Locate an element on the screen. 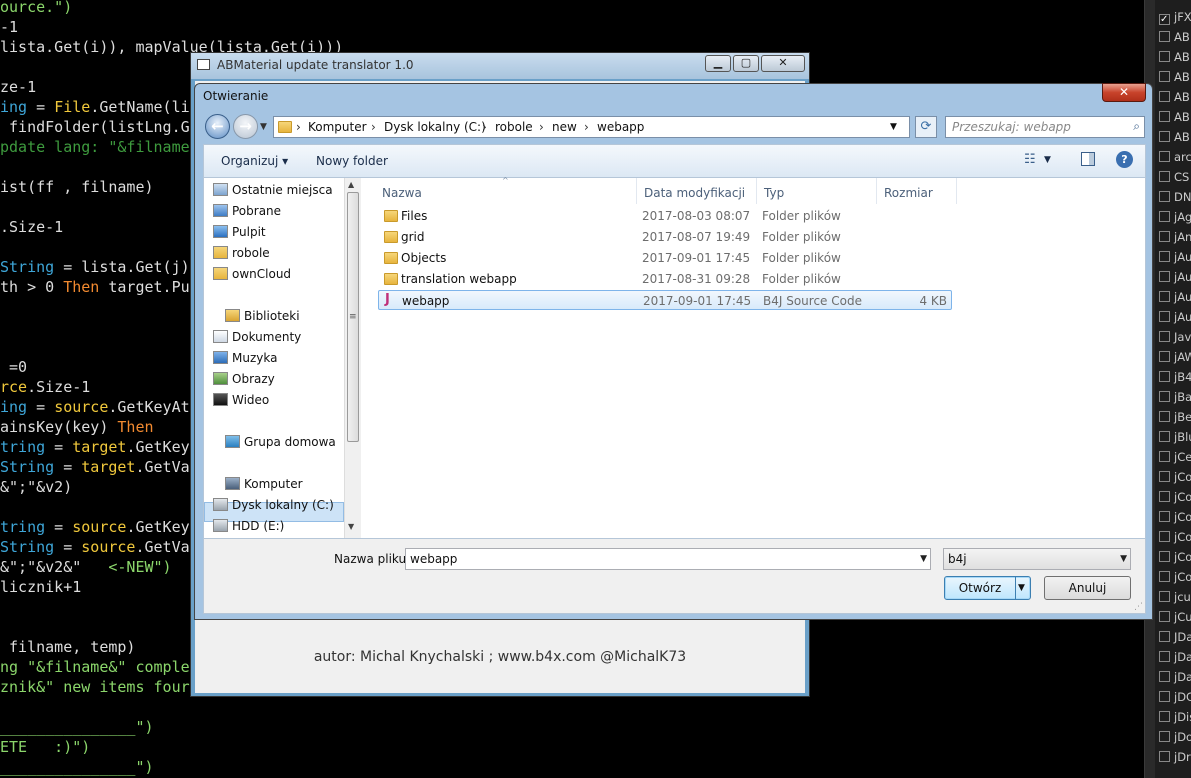 The image size is (1191, 778). resize-grip-icon: ⋰ is located at coordinates (1138, 607).